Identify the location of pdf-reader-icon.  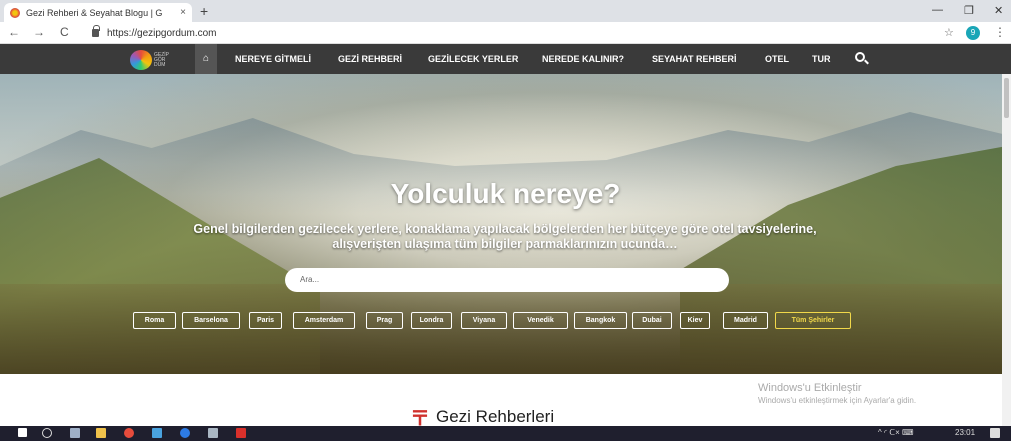
(241, 433).